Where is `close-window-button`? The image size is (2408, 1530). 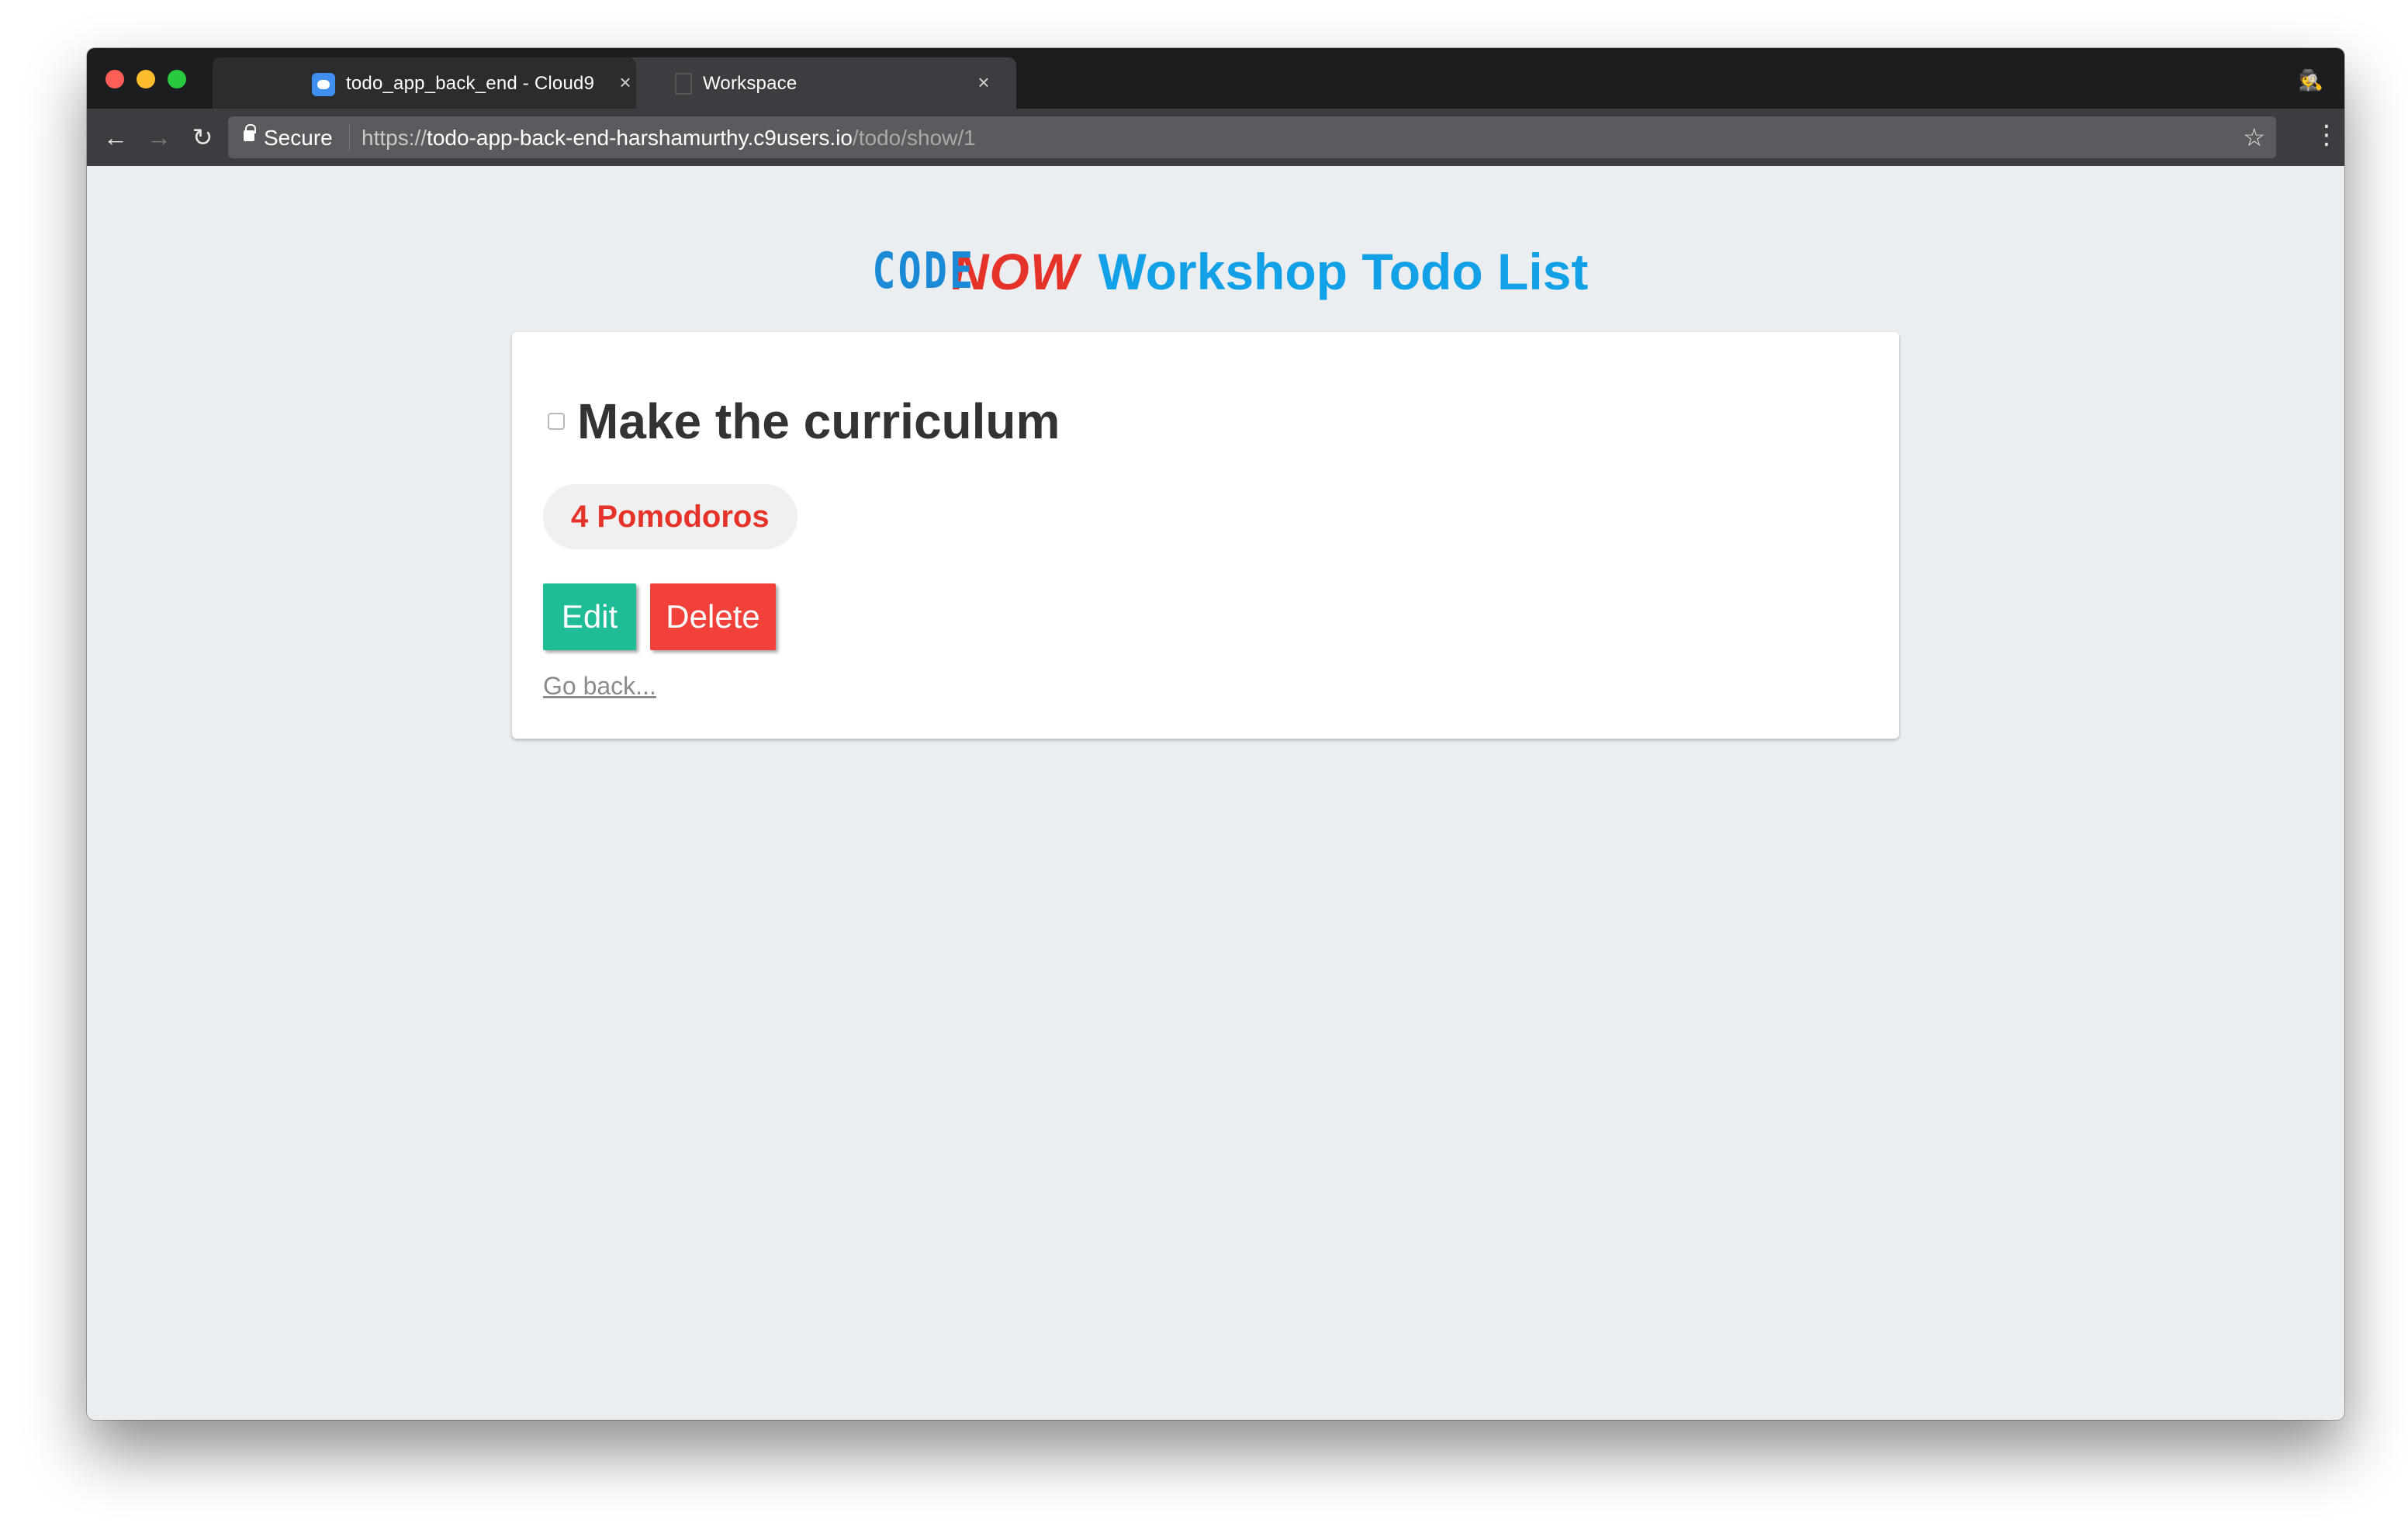 close-window-button is located at coordinates (115, 79).